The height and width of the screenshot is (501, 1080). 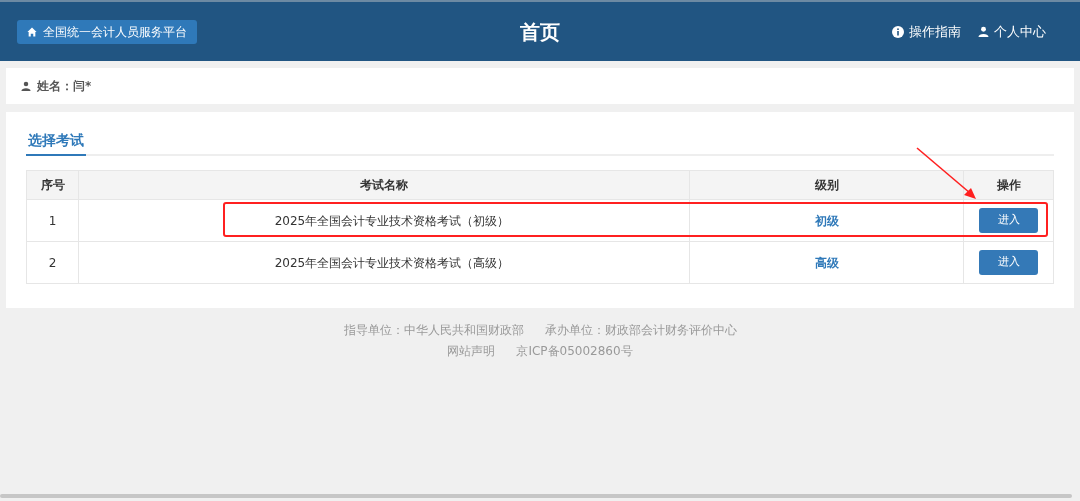 I want to click on user-name: 姓名：闫*, so click(x=64, y=86).